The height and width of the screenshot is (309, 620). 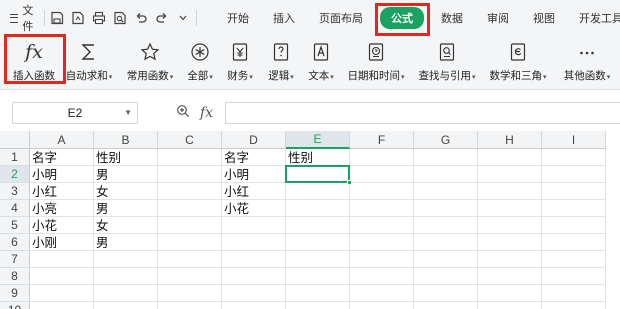 I want to click on name-box: E2 ▼, so click(x=75, y=113).